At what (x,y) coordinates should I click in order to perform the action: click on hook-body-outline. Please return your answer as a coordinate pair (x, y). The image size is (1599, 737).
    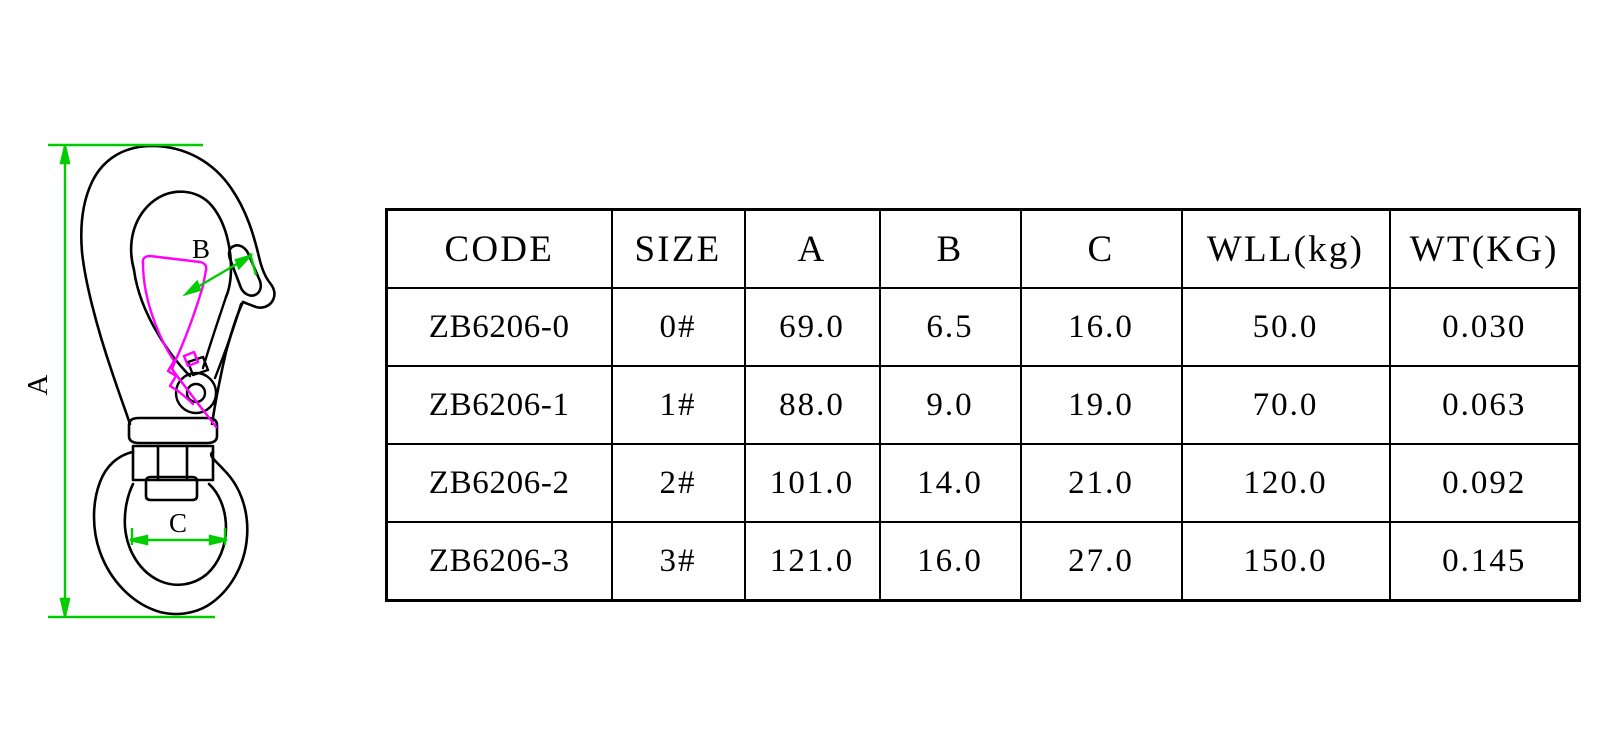
    Looking at the image, I should click on (178, 380).